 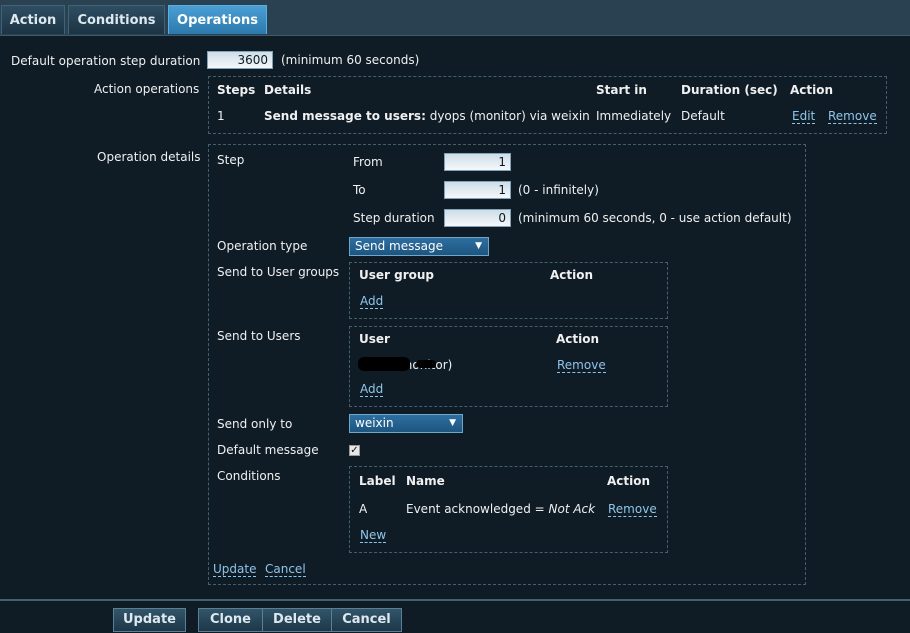 I want to click on default-message-label: Default message, so click(x=268, y=450).